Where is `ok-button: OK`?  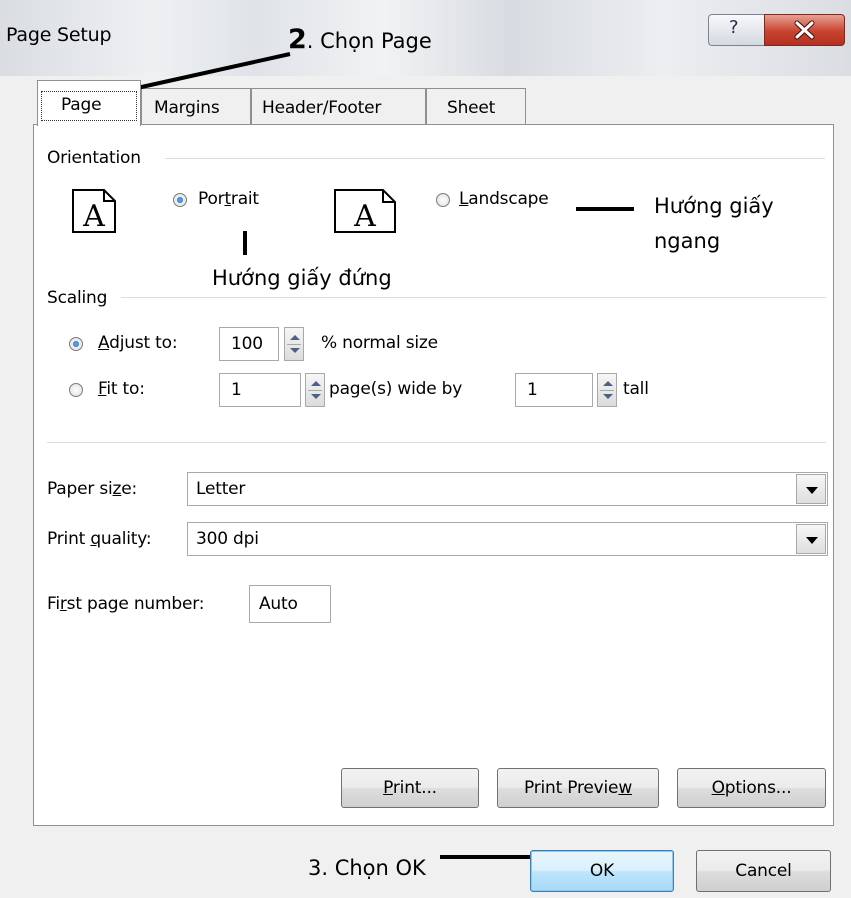 ok-button: OK is located at coordinates (602, 871).